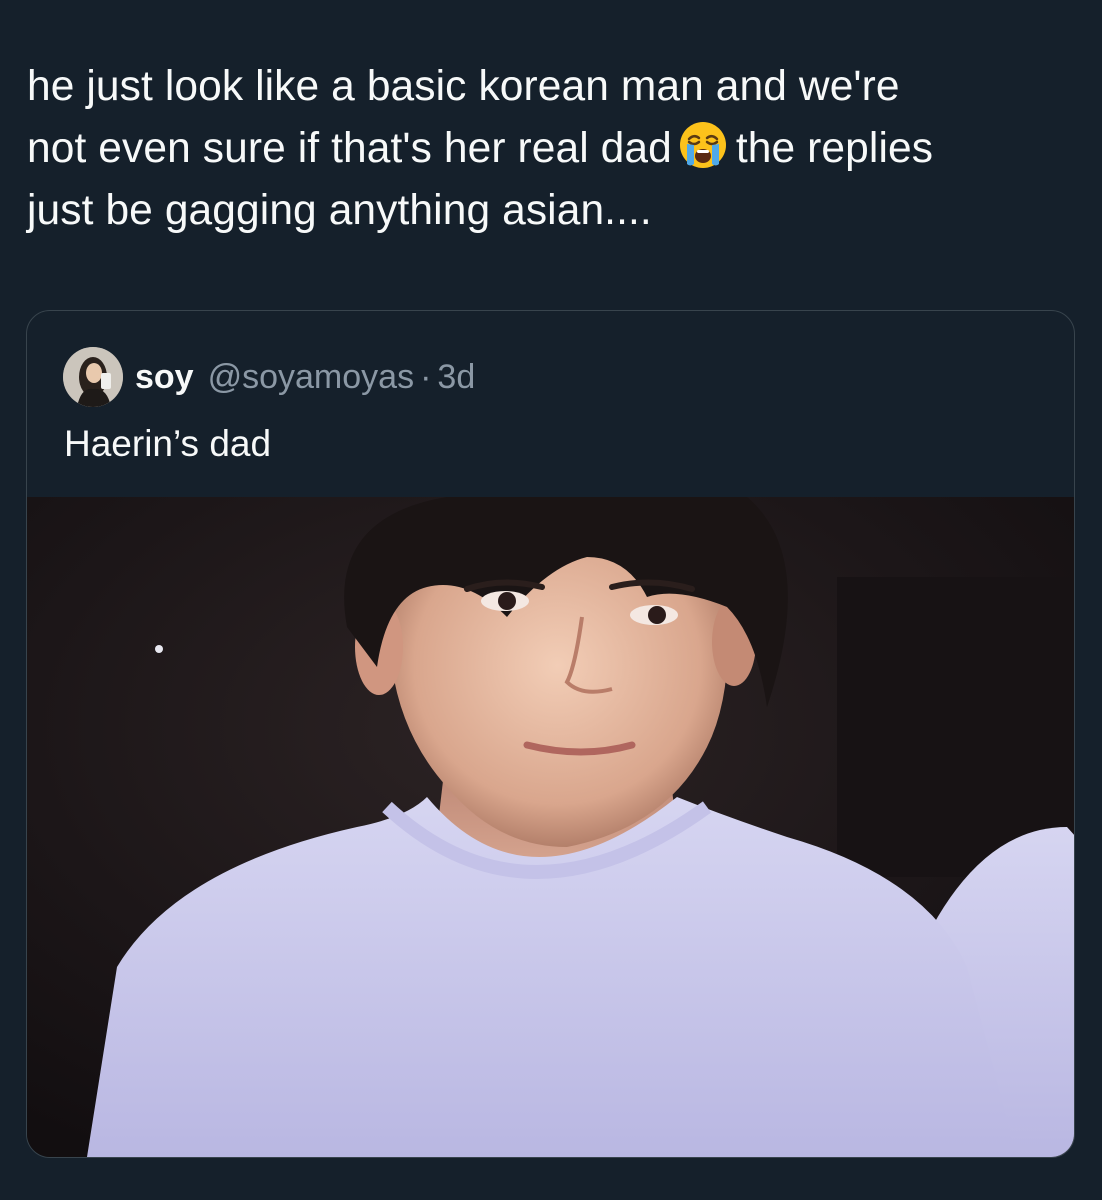 The height and width of the screenshot is (1200, 1102). Describe the element at coordinates (311, 377) in the screenshot. I see `author-handle: @soyamoyas` at that location.